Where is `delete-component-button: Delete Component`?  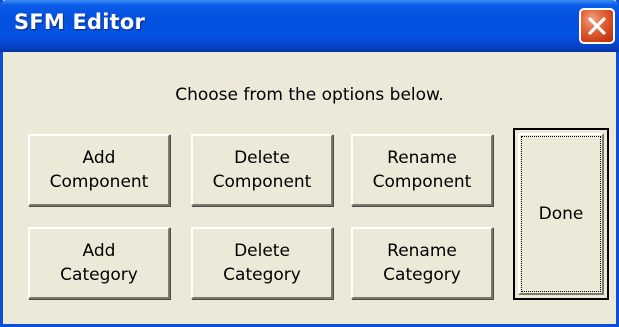 delete-component-button: Delete Component is located at coordinates (262, 170).